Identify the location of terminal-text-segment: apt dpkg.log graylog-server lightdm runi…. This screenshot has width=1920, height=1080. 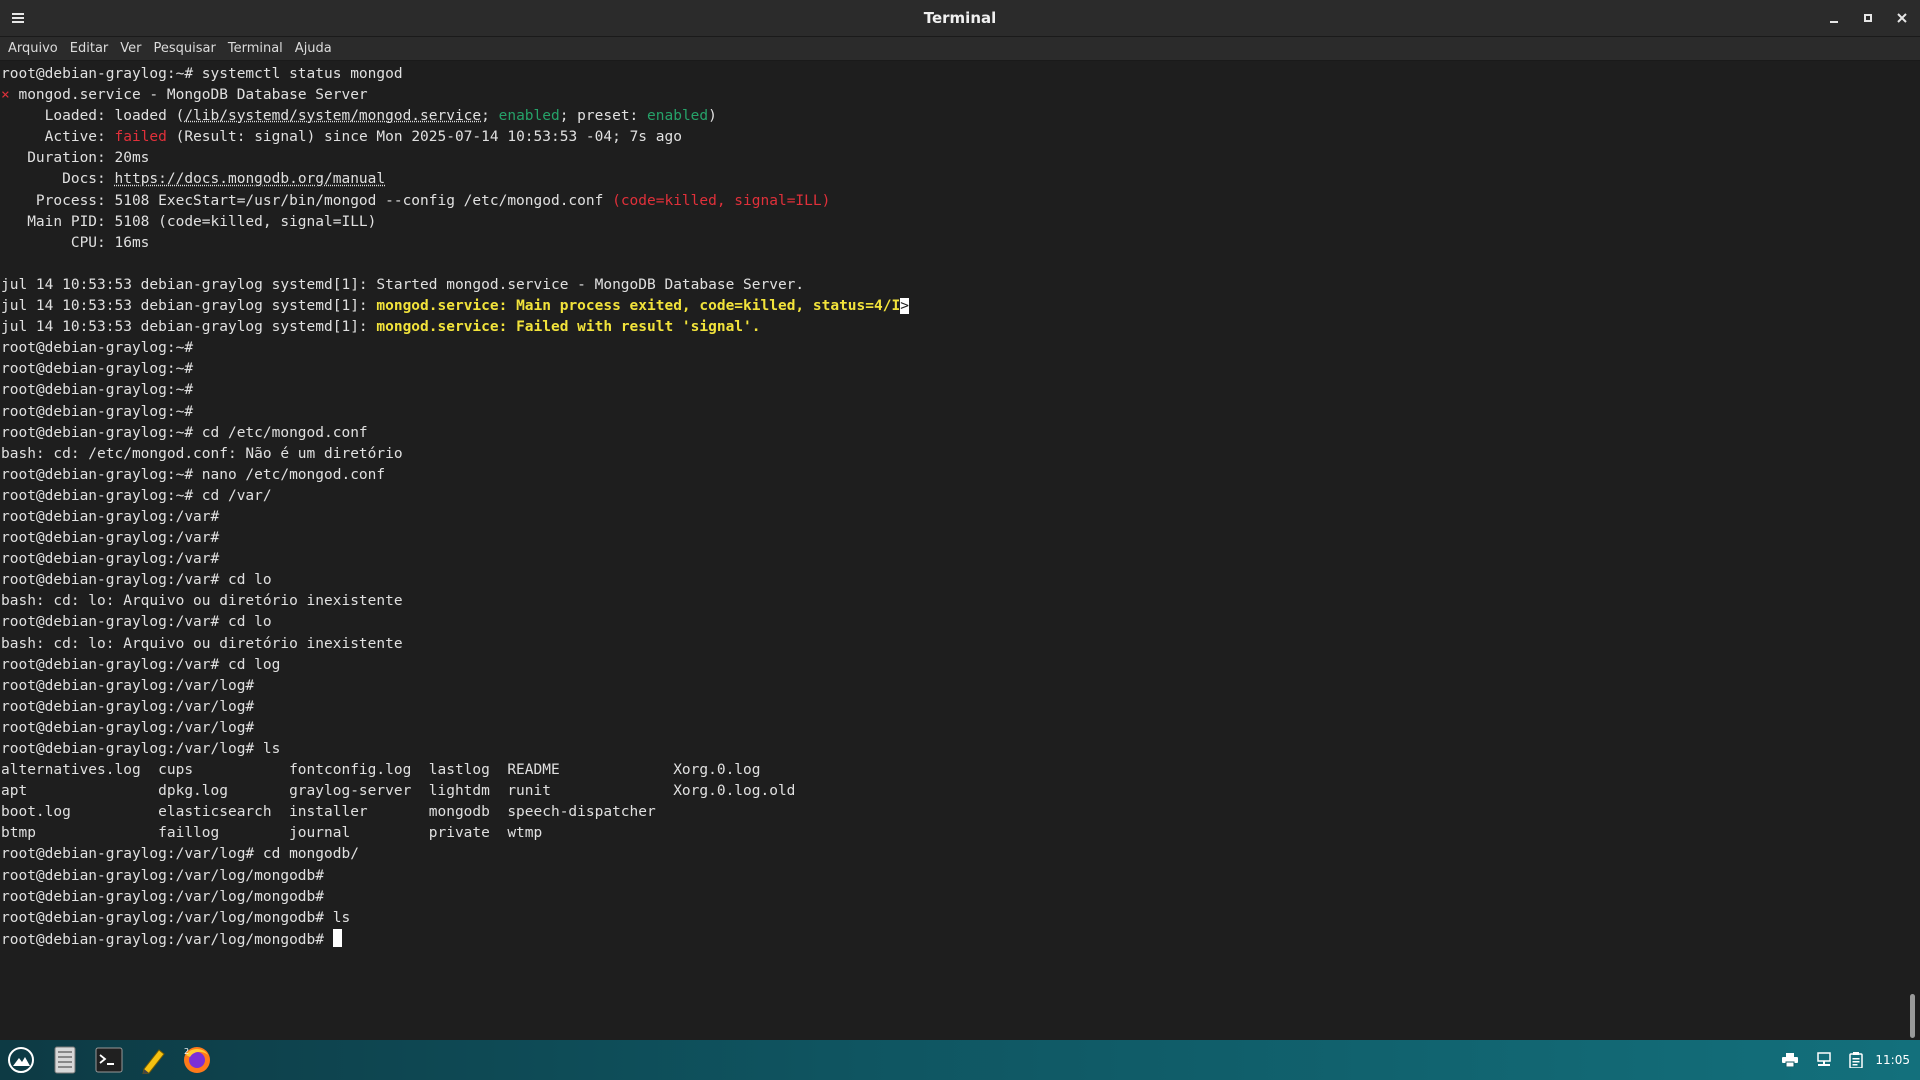
(398, 791).